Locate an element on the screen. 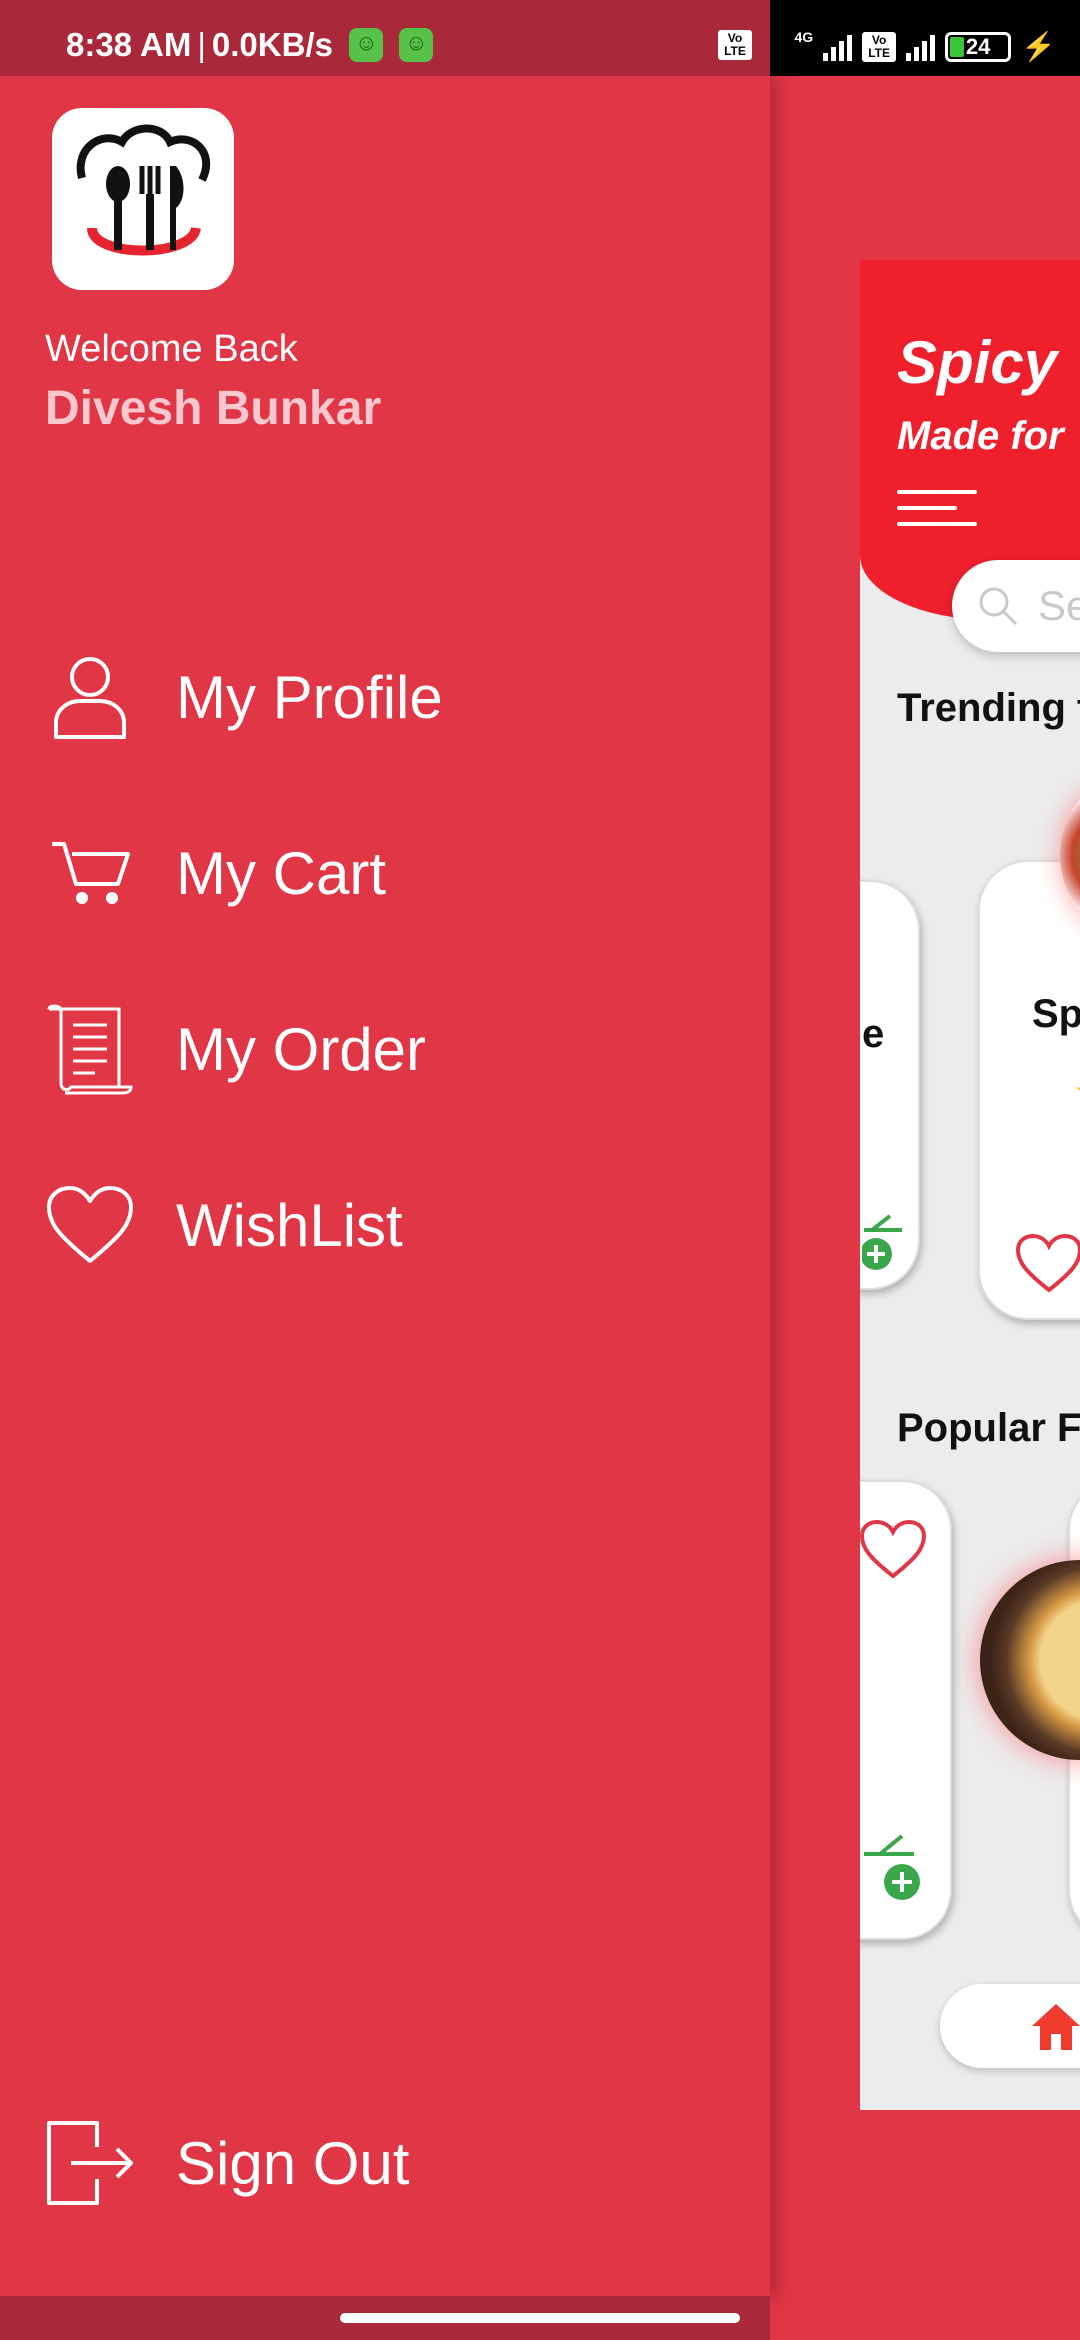 Image resolution: width=1080 pixels, height=2340 pixels. status-bar: 8:38 AM | 0.0KB/s VoLTE 4G VoLTE 24 ⚡ is located at coordinates (540, 38).